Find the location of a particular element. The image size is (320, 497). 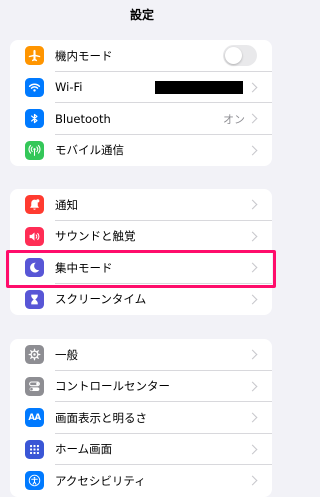

airplane-mode-toggle is located at coordinates (240, 56).